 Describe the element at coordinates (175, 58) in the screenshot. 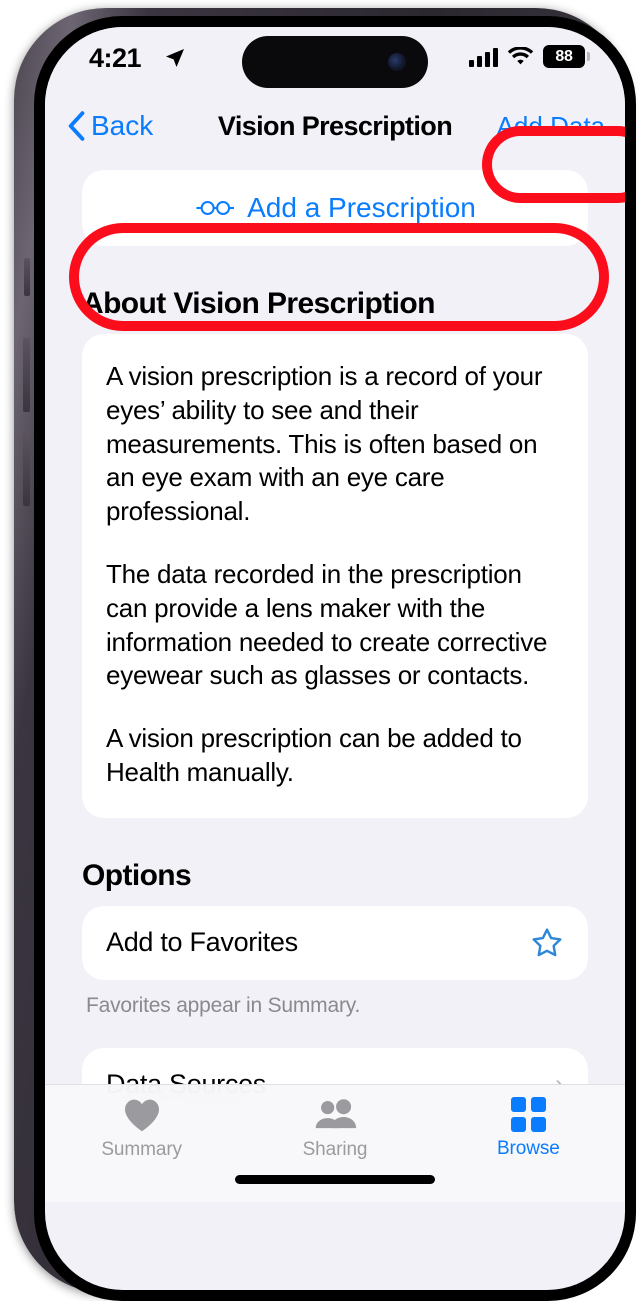

I see `location-arrow-icon` at that location.